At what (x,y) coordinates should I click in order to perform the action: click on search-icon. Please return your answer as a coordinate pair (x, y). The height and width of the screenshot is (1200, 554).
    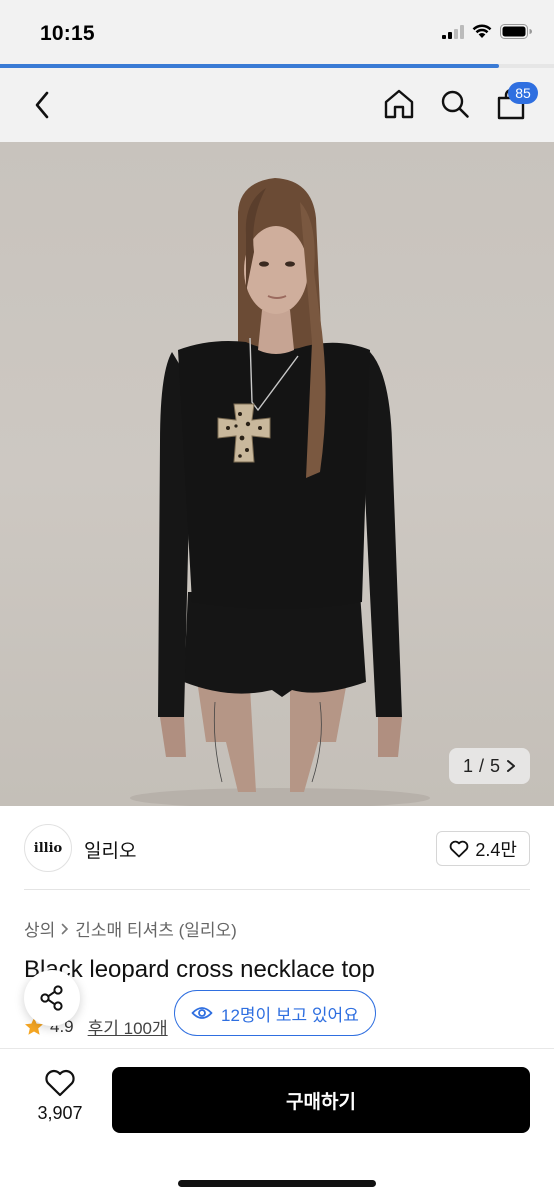
    Looking at the image, I should click on (455, 104).